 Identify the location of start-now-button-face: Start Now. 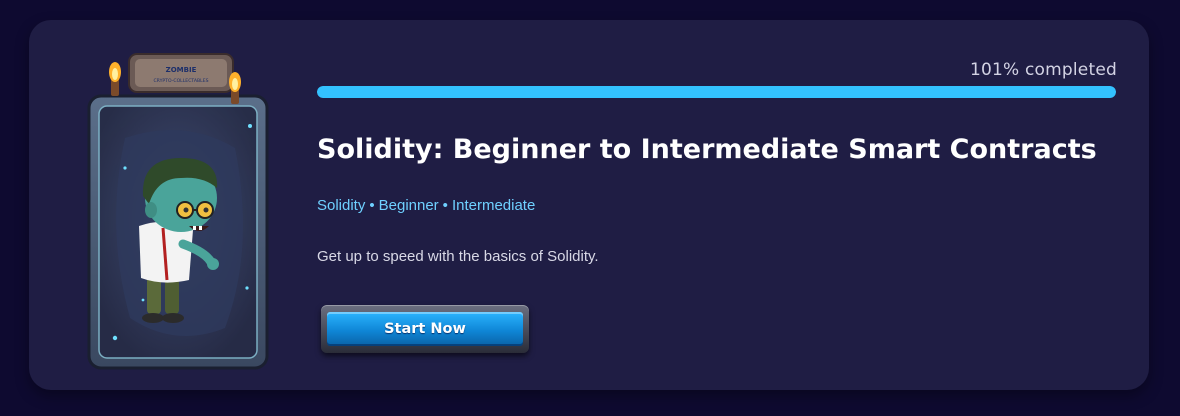
(425, 329).